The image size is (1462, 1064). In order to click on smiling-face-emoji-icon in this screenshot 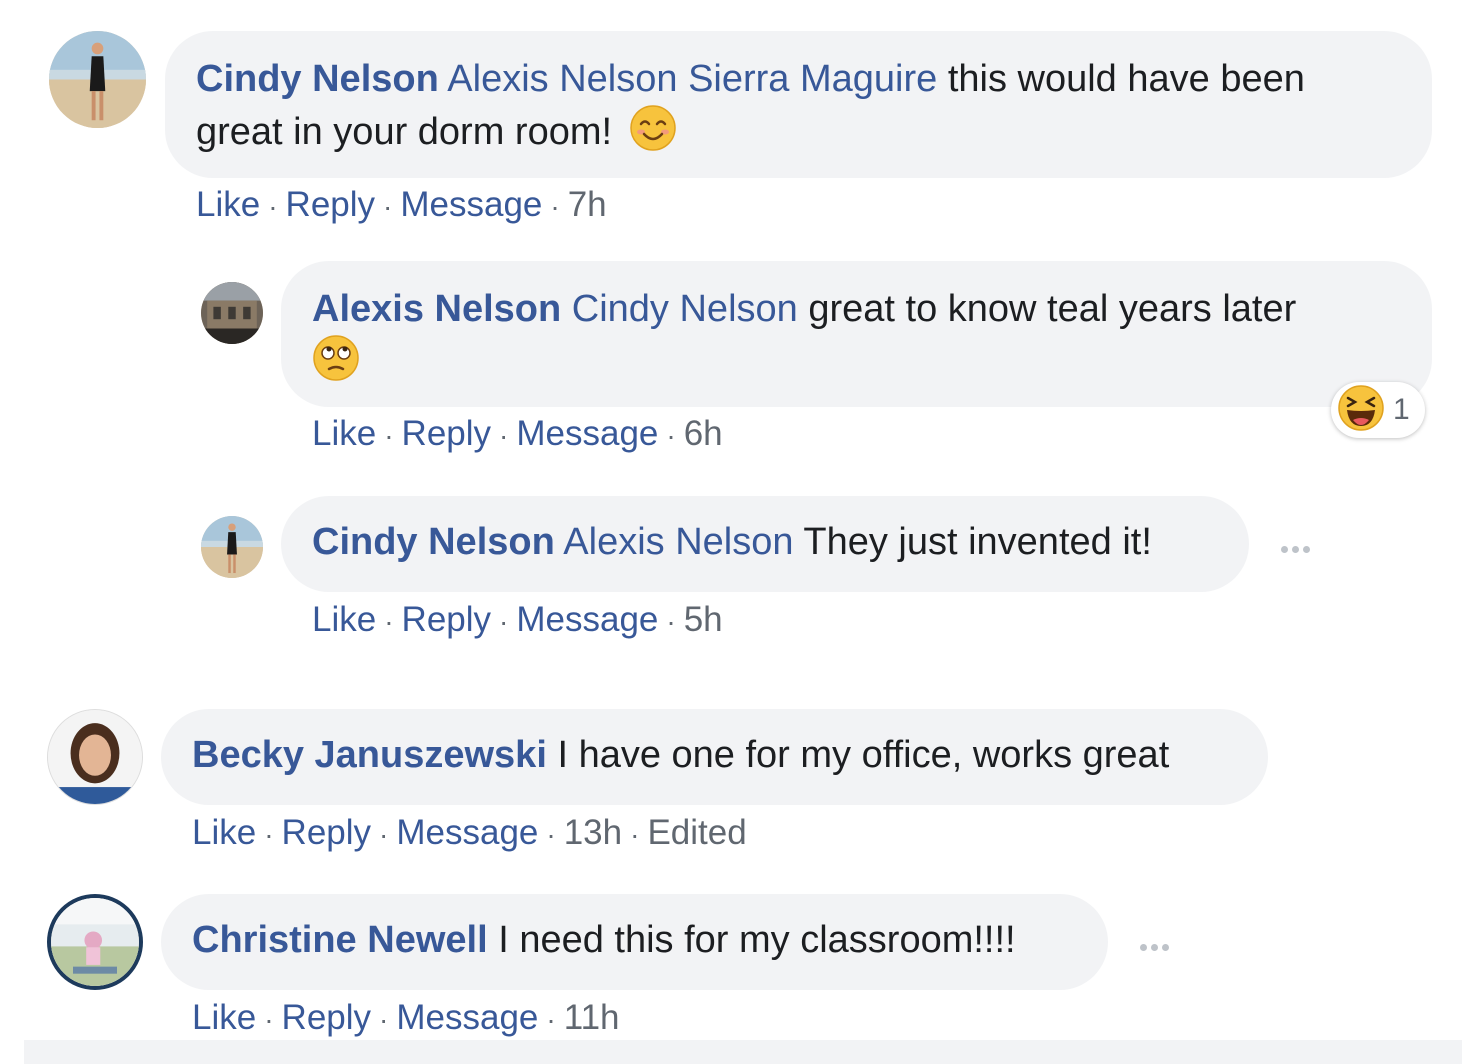, I will do `click(653, 134)`.